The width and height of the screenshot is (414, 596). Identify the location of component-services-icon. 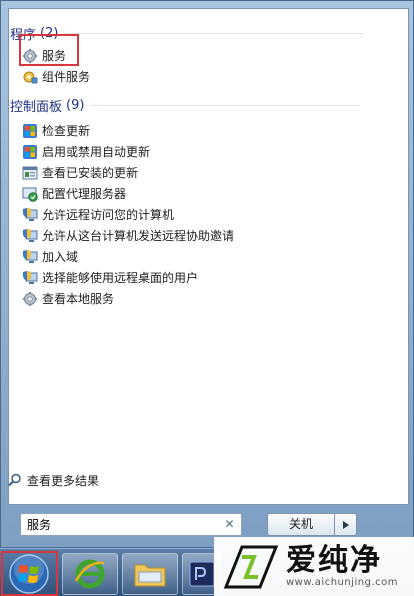
(30, 77).